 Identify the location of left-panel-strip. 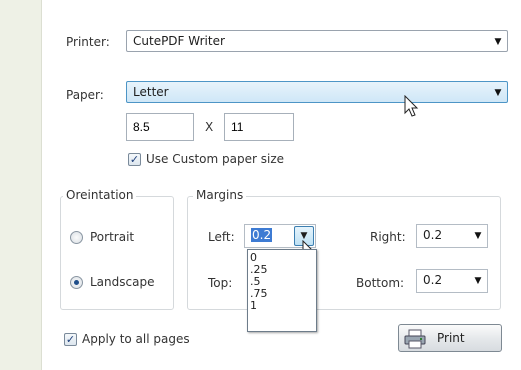
(21, 185).